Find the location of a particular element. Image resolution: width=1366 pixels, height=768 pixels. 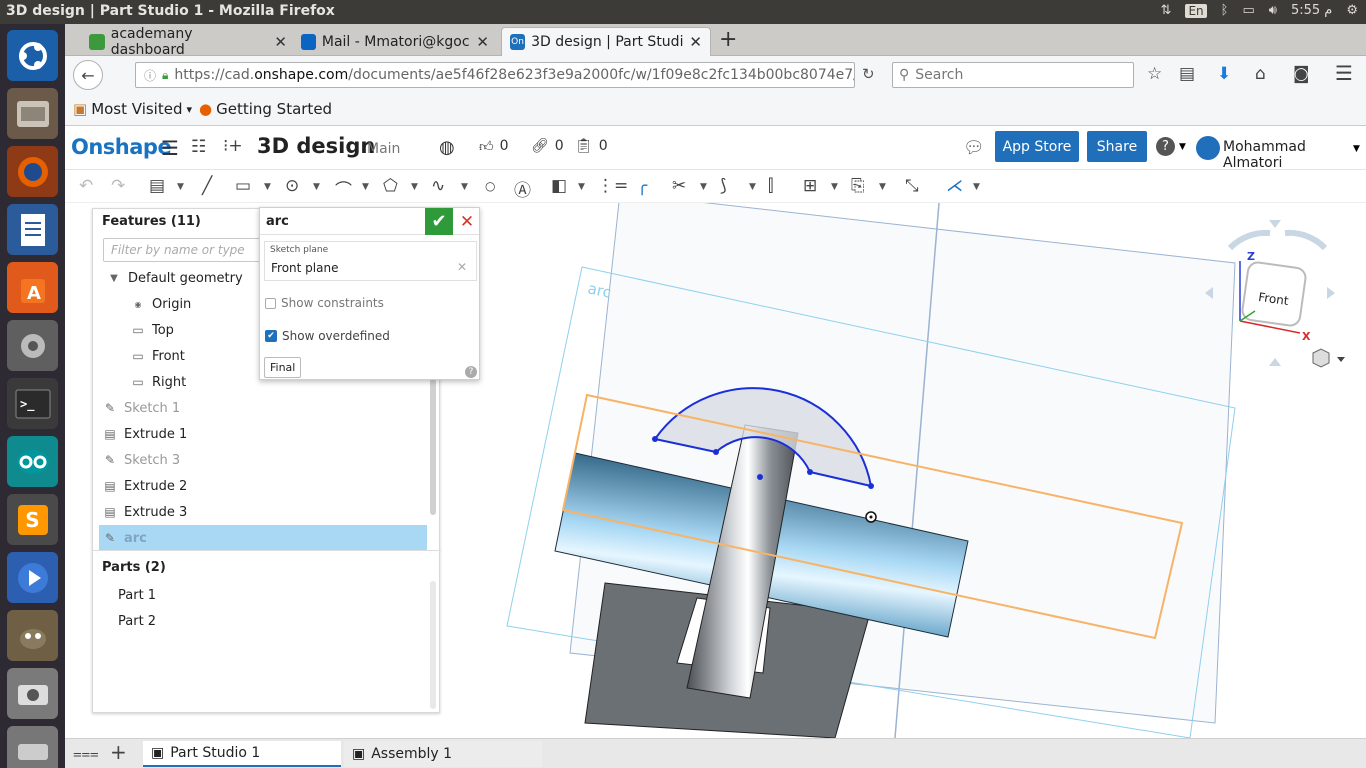

workspace-name: Main is located at coordinates (383, 149).